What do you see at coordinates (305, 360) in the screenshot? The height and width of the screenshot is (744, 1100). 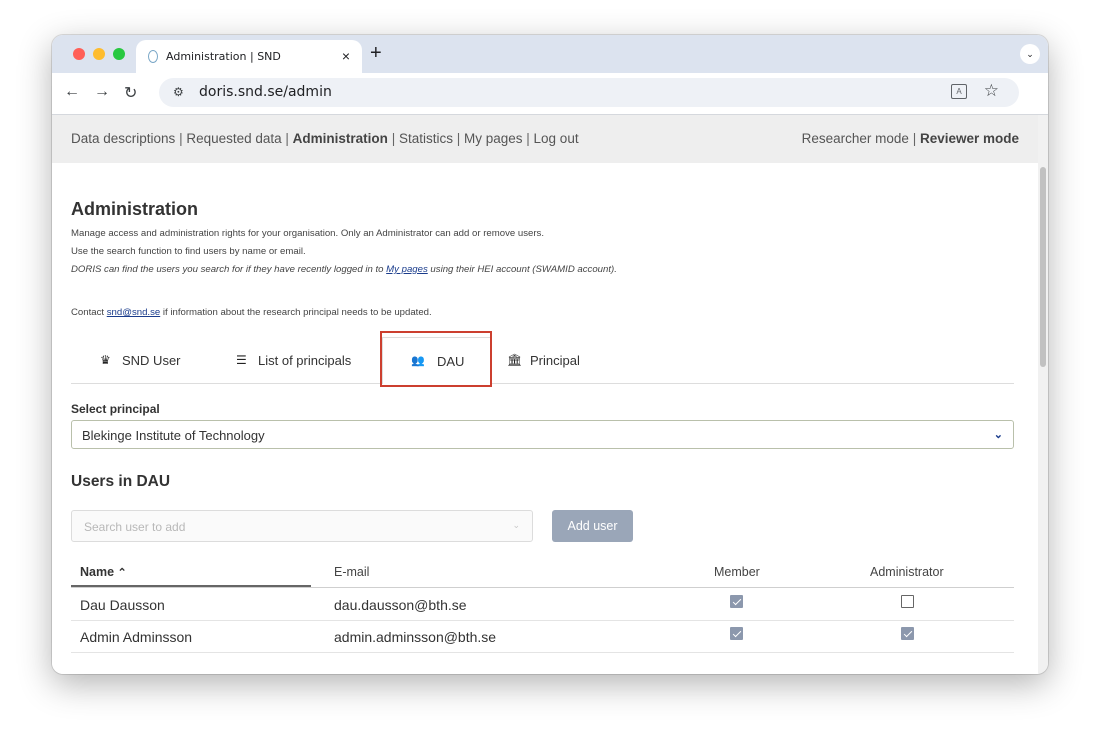 I see `tab-label: List of principals` at bounding box center [305, 360].